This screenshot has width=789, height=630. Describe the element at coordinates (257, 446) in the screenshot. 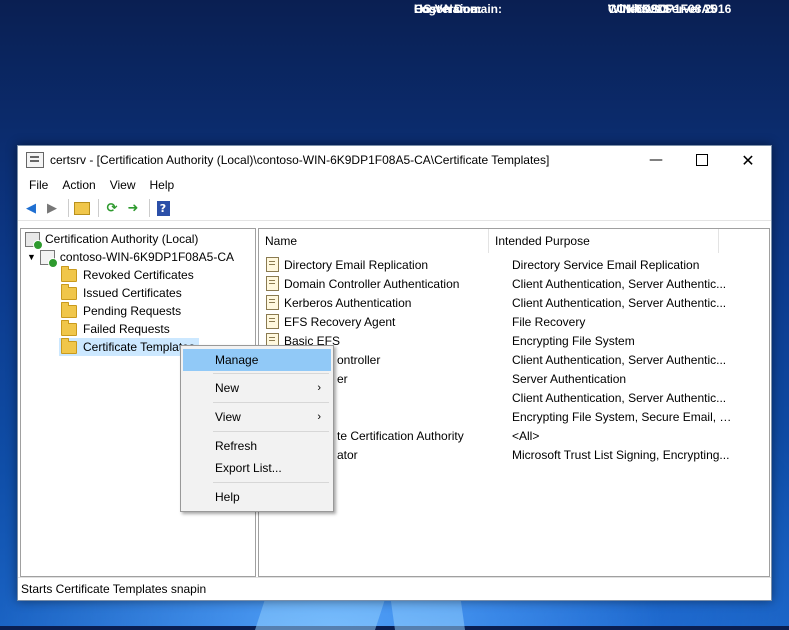

I see `menu-item-refresh: Refresh` at that location.